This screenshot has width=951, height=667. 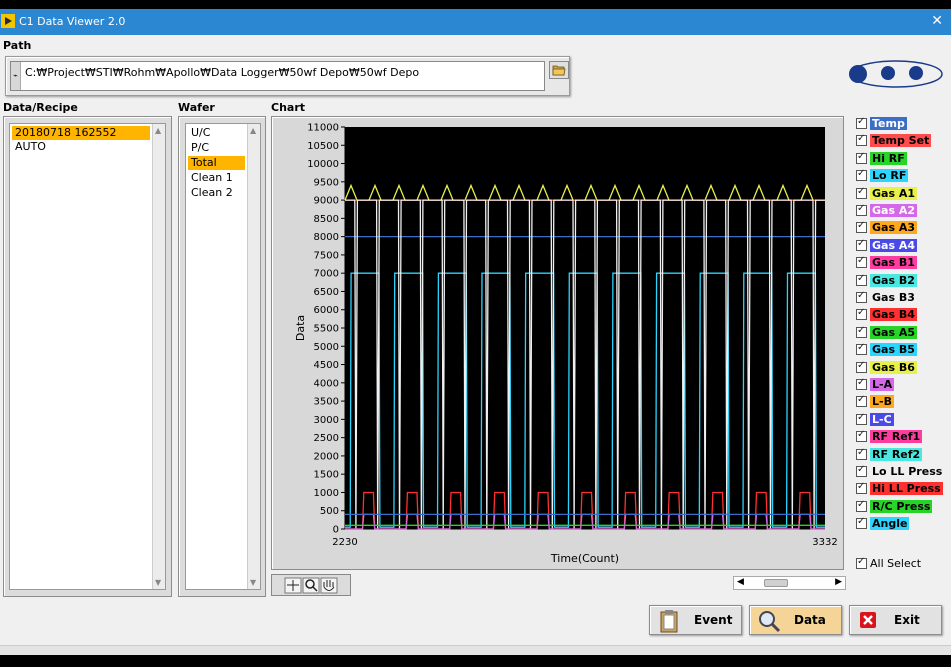 I want to click on zoom-icon, so click(x=311, y=585).